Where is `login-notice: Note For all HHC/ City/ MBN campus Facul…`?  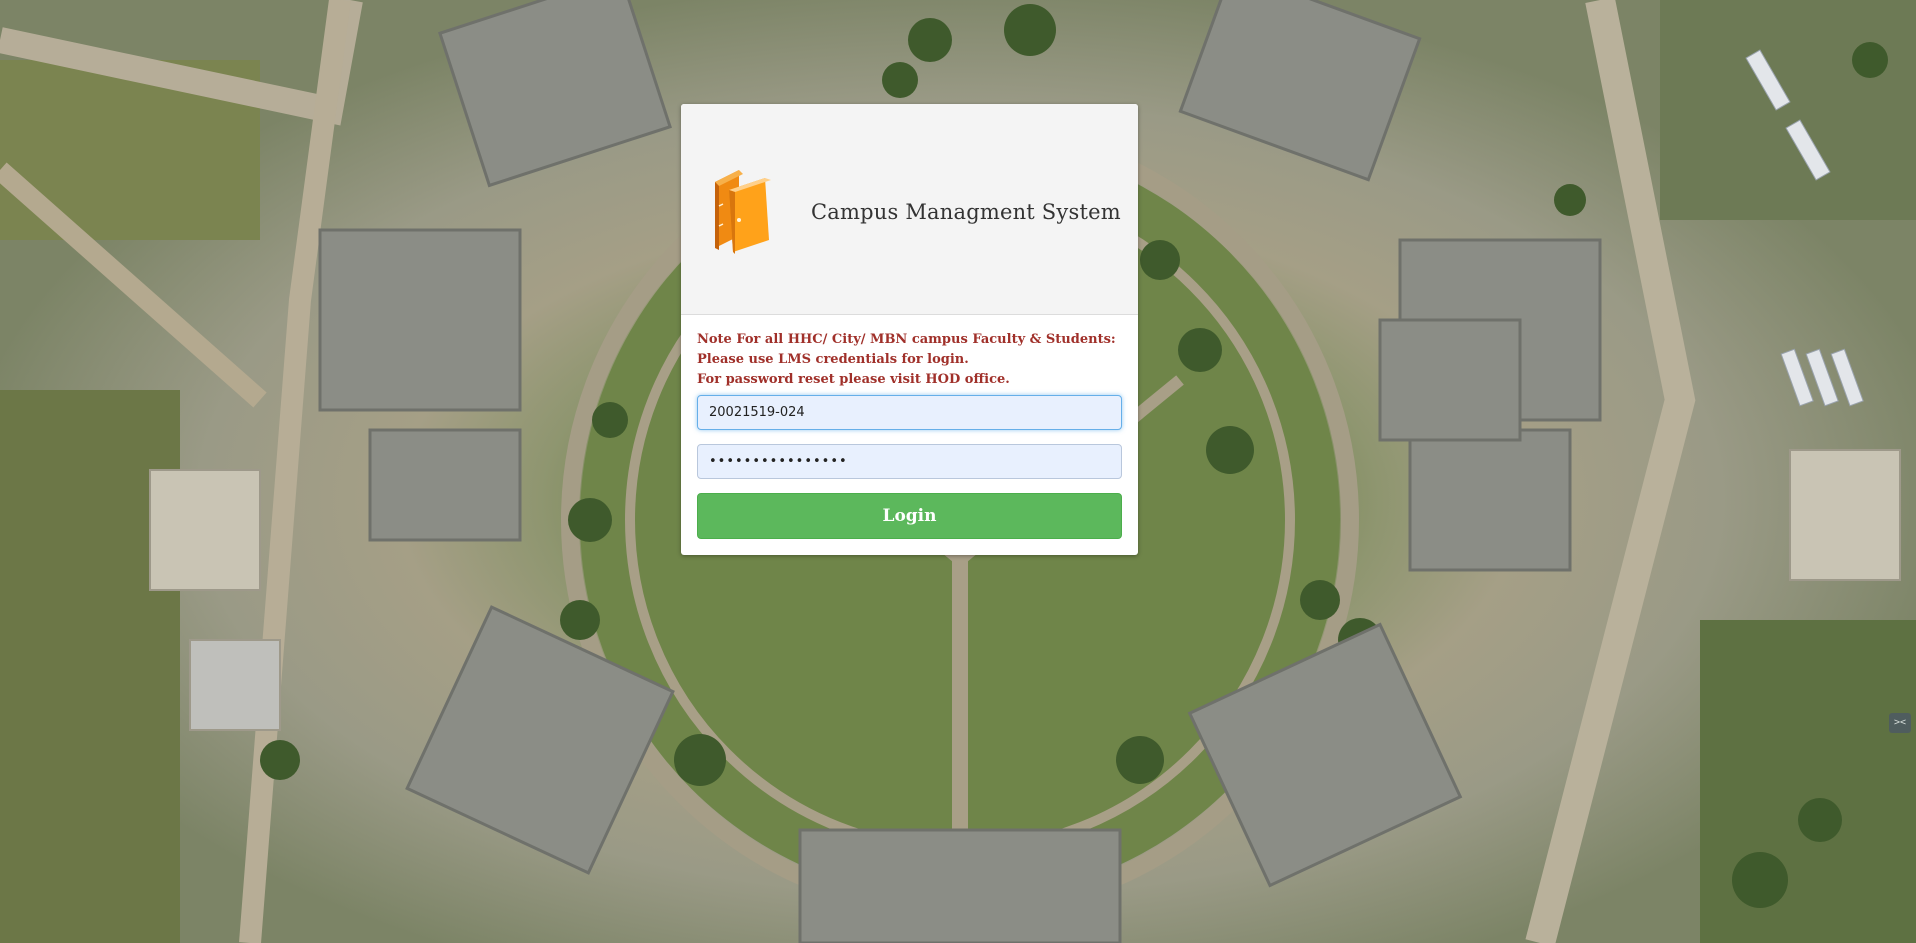 login-notice: Note For all HHC/ City/ MBN campus Facul… is located at coordinates (909, 360).